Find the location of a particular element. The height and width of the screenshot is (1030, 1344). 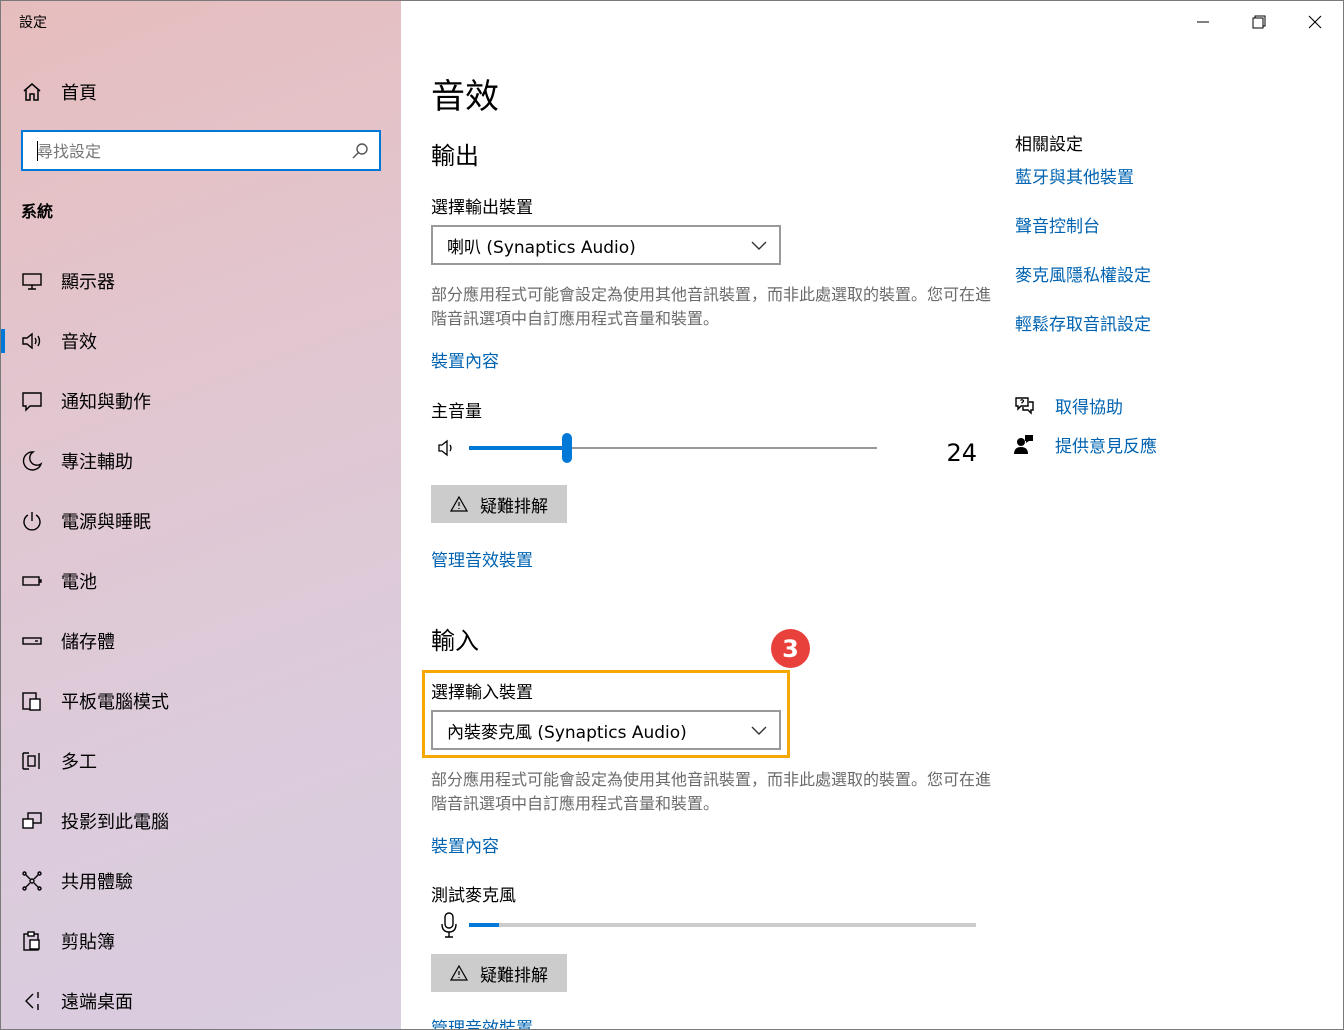

multitask-icon is located at coordinates (31, 761).